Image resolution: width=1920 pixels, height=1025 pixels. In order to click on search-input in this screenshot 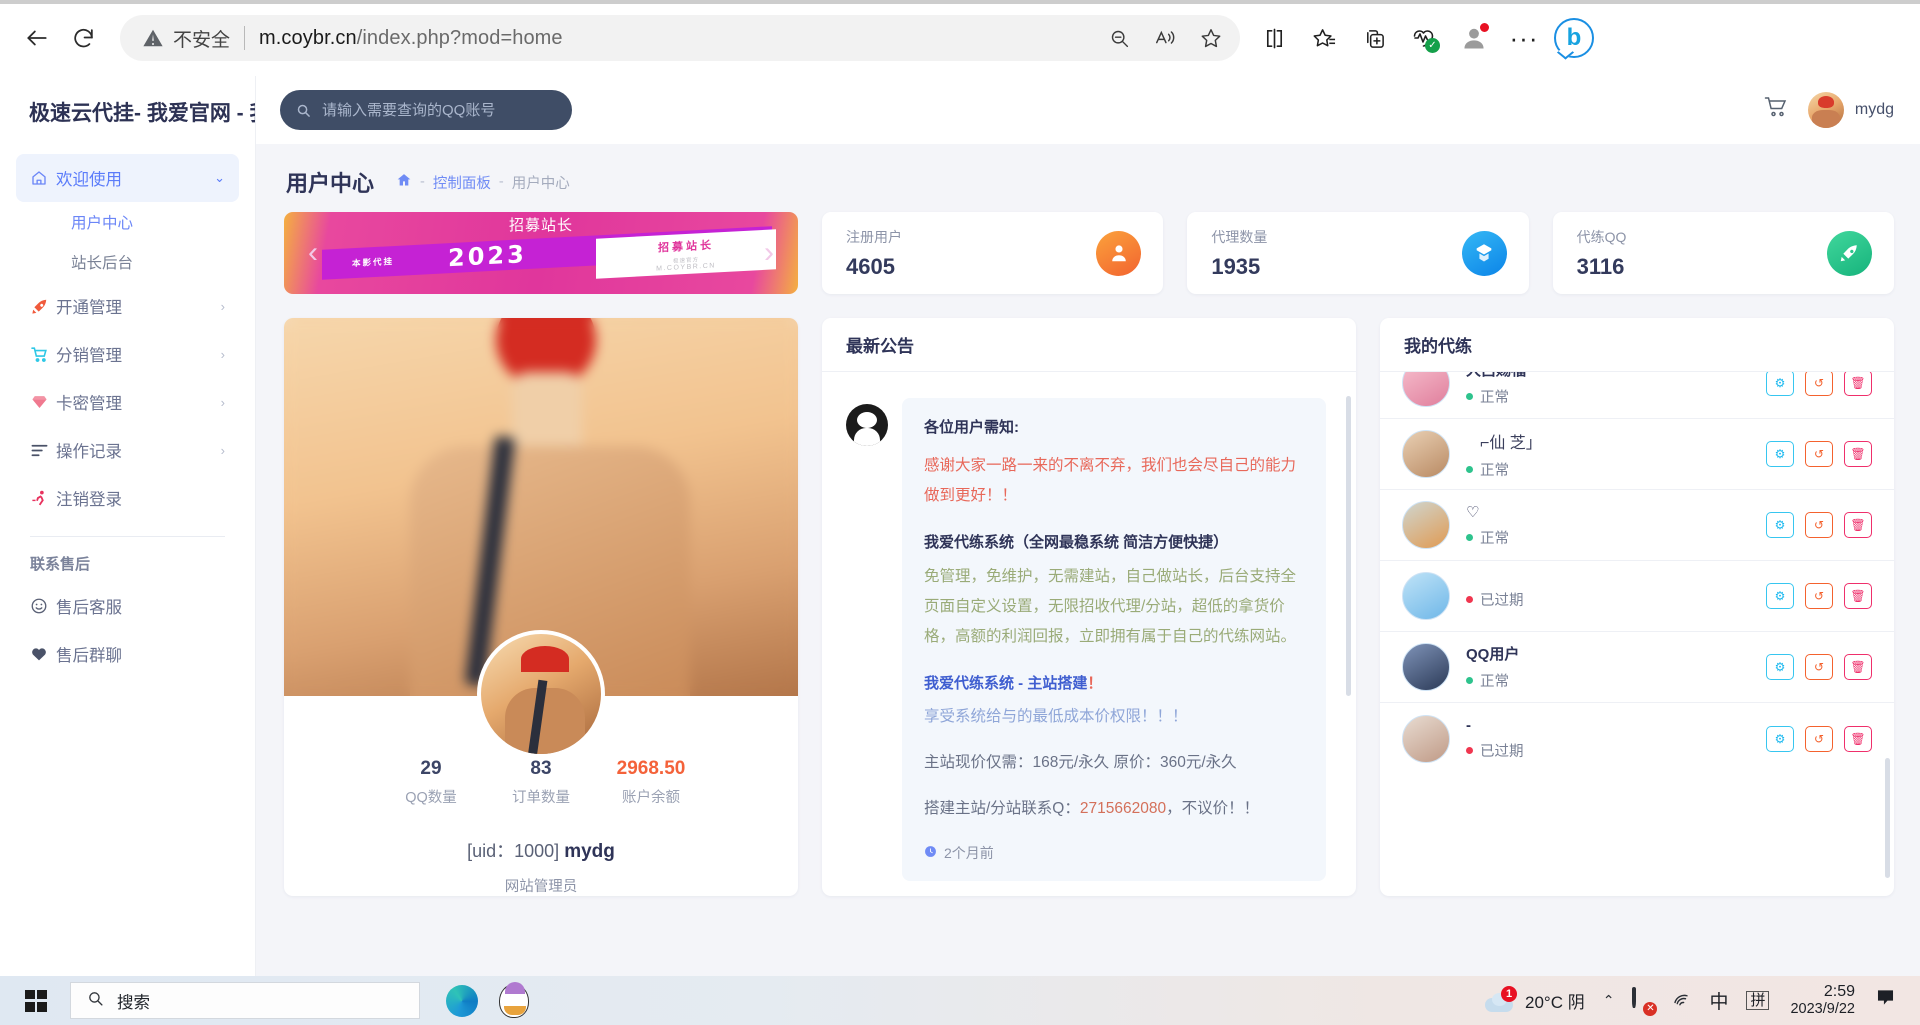, I will do `click(439, 110)`.